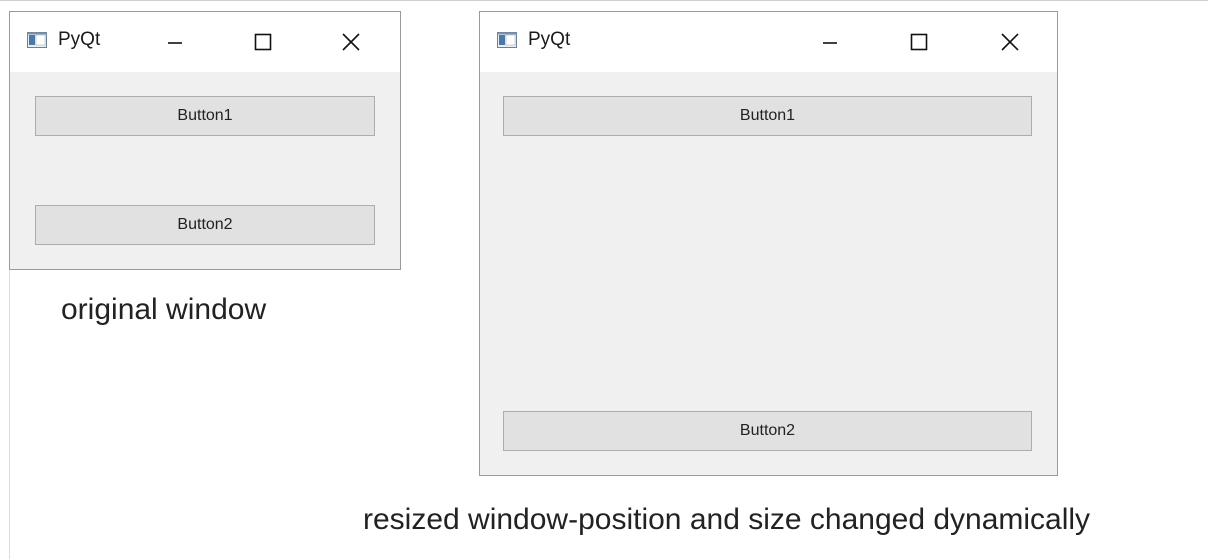  Describe the element at coordinates (9, 414) in the screenshot. I see `page-left-border` at that location.